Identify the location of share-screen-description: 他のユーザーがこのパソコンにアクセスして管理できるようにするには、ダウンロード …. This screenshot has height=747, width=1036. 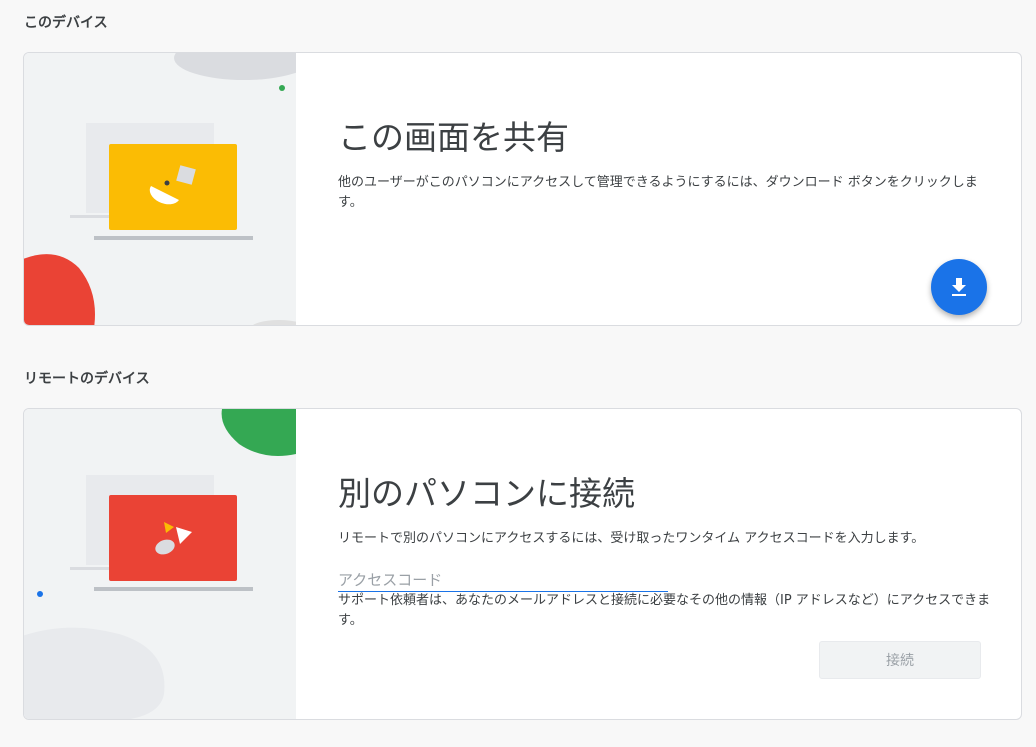
(658, 192).